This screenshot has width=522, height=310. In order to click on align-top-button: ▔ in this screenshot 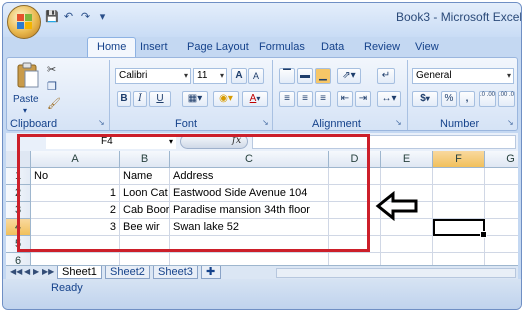, I will do `click(287, 76)`.